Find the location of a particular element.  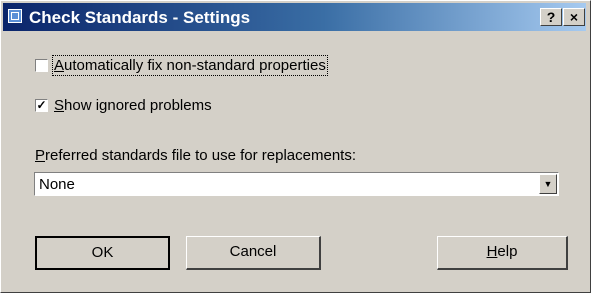

help-icon: ? is located at coordinates (551, 17).